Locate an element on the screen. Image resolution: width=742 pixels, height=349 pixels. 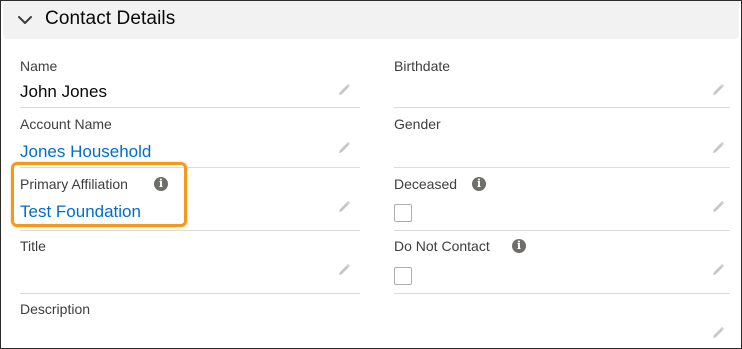
do-not-contact-checkbox is located at coordinates (403, 276).